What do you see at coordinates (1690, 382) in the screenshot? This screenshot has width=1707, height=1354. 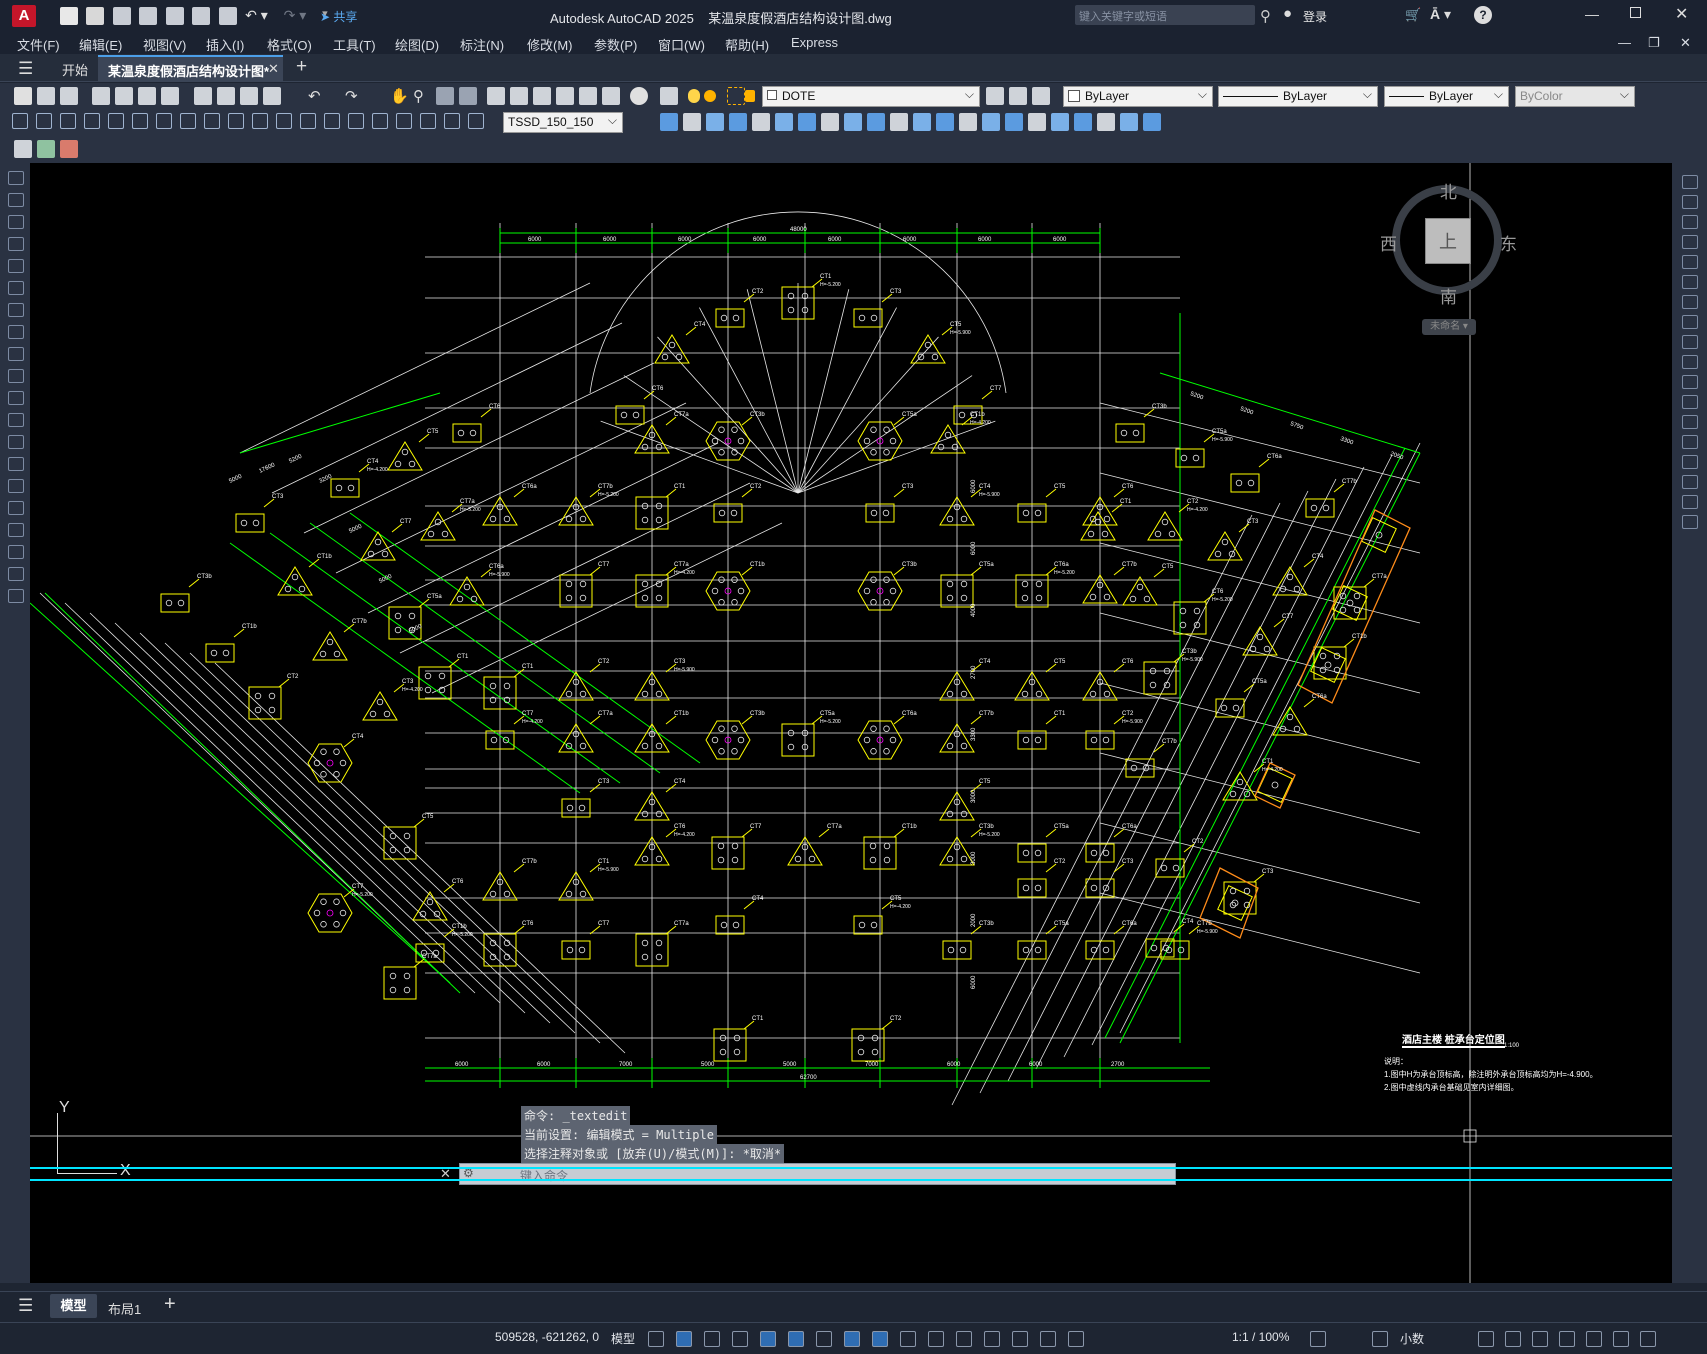 I see `extend-tool-icon` at bounding box center [1690, 382].